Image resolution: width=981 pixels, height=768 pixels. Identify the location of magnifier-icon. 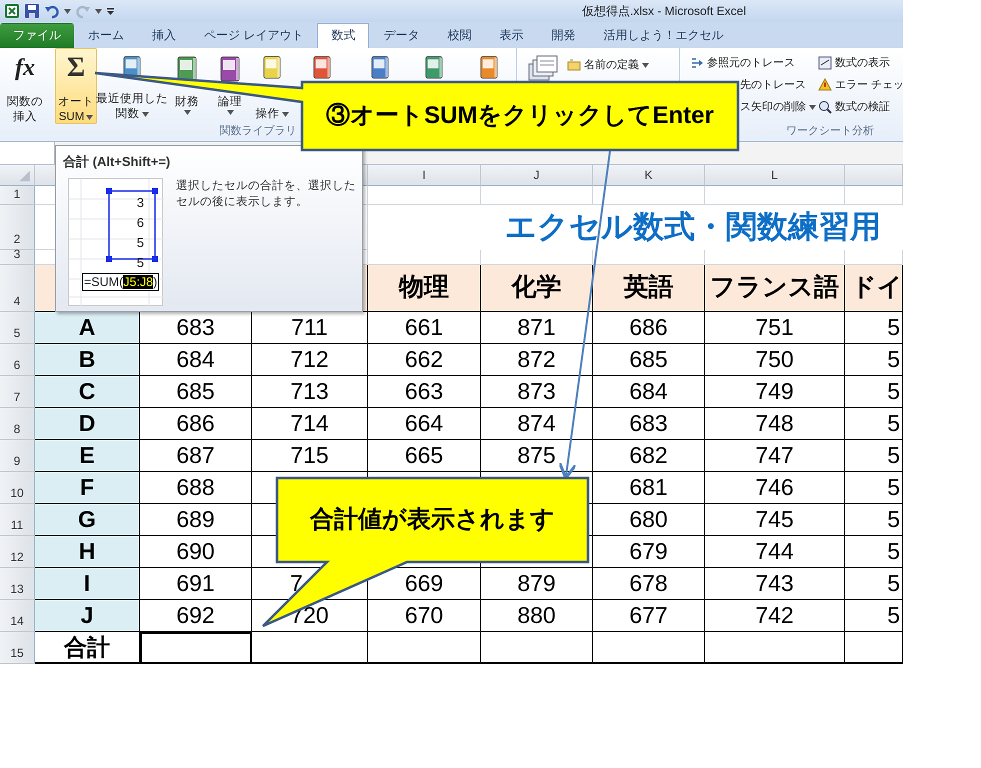
(825, 107).